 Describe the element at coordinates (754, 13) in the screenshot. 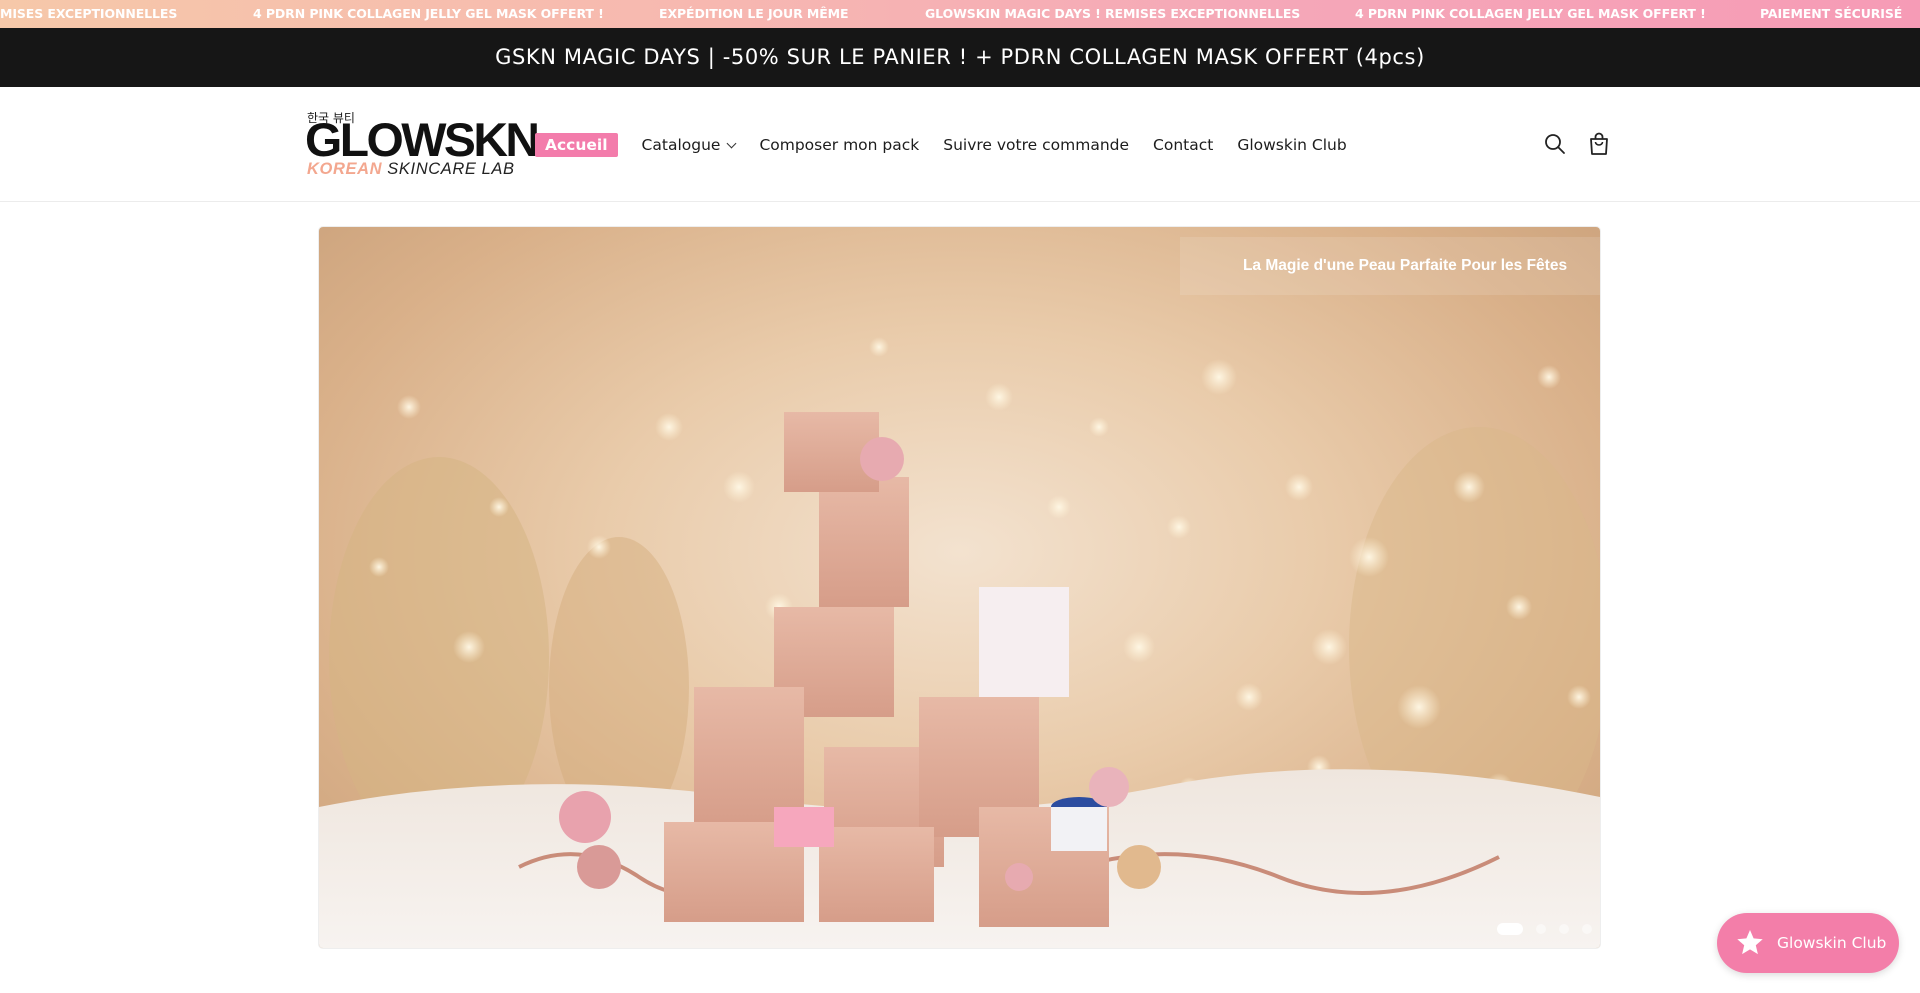

I see `marquee-item: EXPÉDITION LE JOUR MÊME` at that location.